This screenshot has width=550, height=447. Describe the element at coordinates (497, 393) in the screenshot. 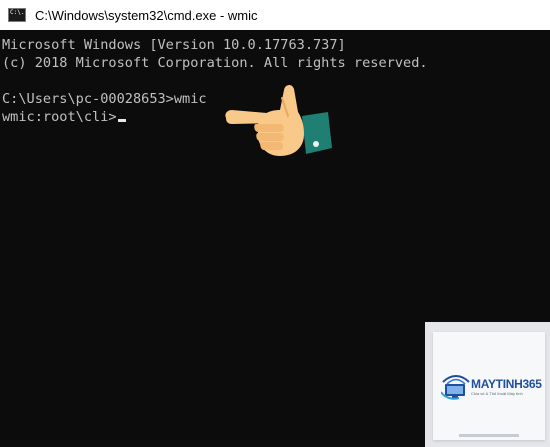

I see `watermark-tagline: Chia sẻ & Thủ thuật Máy tính` at that location.